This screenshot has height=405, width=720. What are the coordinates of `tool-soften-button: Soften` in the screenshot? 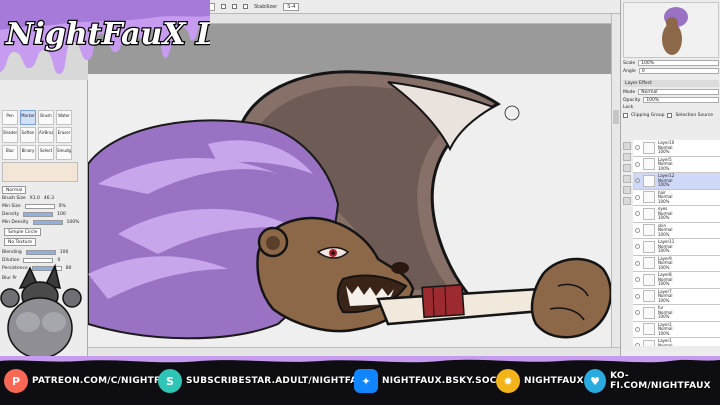 It's located at (28, 135).